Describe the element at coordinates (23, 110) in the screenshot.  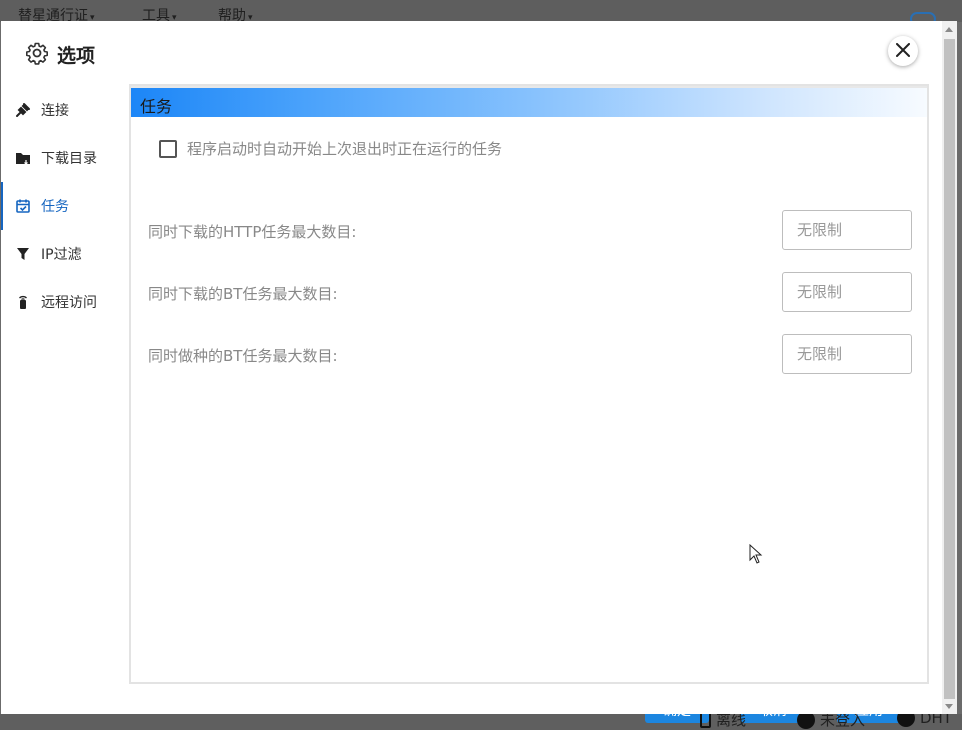
I see `plug-icon` at that location.